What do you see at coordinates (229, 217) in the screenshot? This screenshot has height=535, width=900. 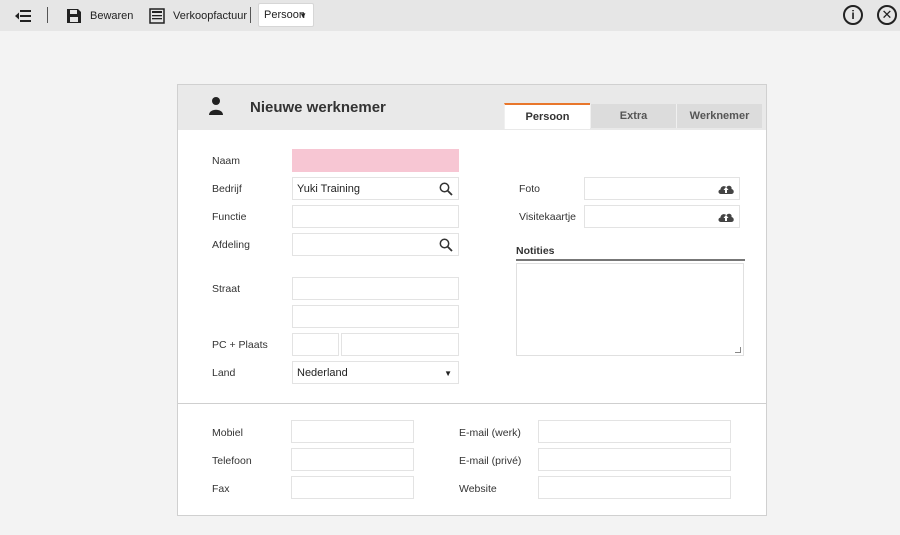 I see `functie-label: Functie` at bounding box center [229, 217].